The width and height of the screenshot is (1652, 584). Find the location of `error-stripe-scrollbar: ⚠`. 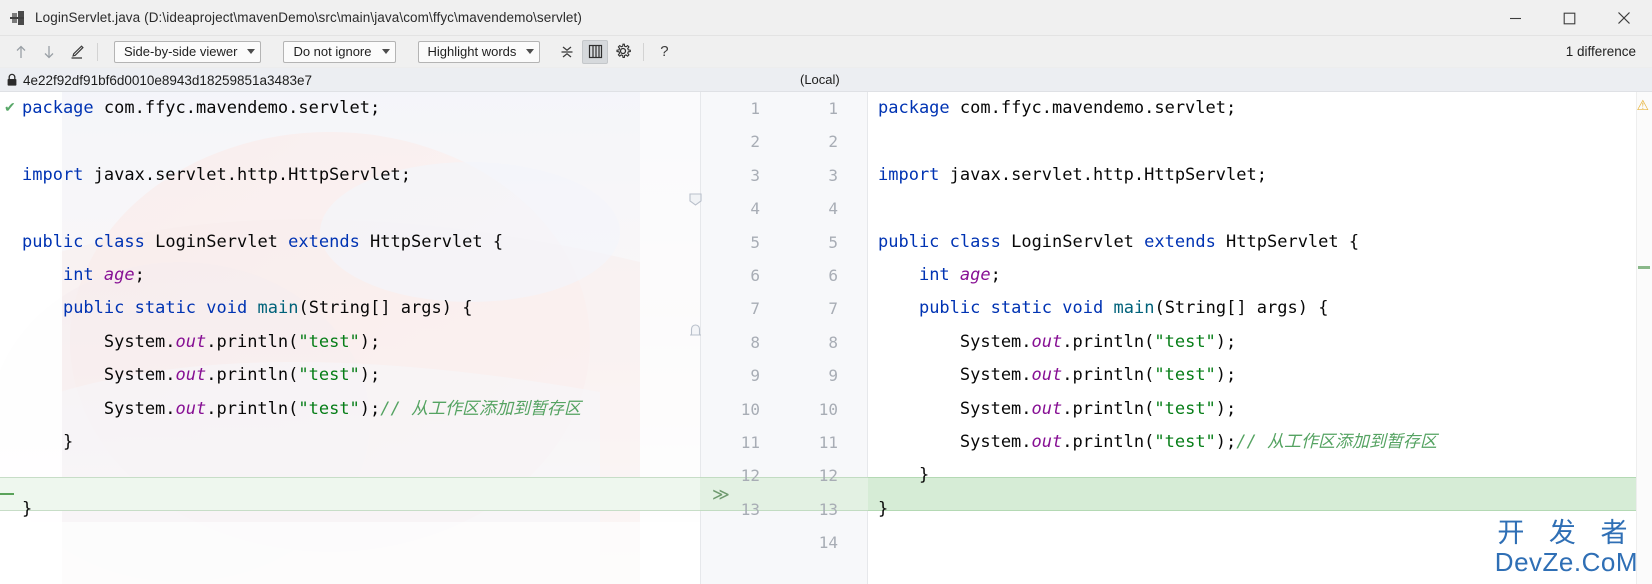

error-stripe-scrollbar: ⚠ is located at coordinates (1644, 338).